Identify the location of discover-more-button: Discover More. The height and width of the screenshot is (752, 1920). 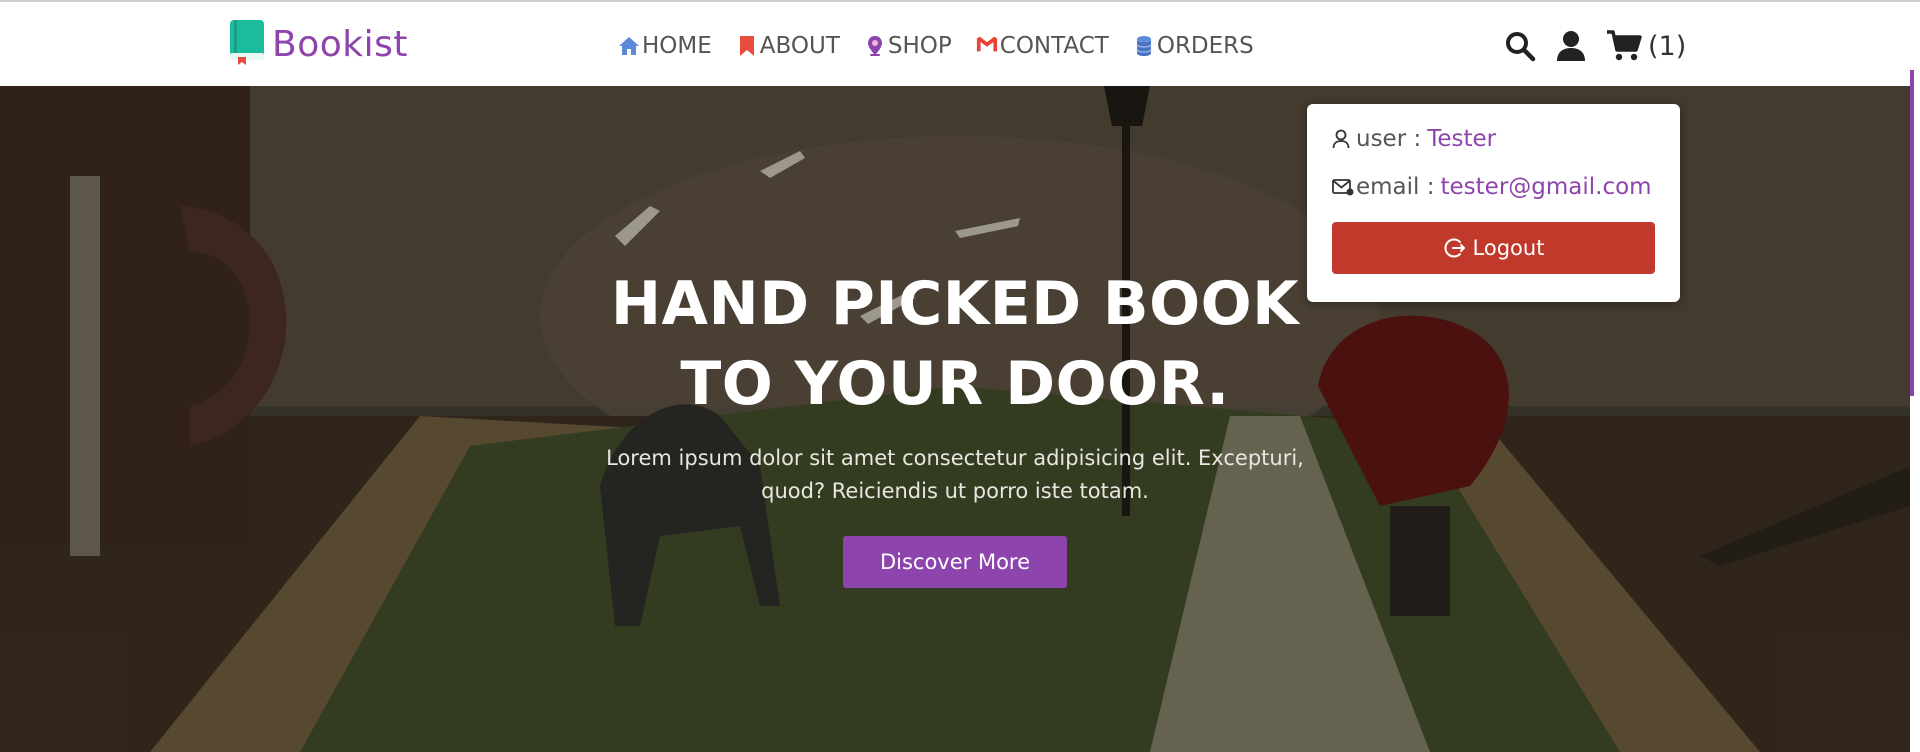
(955, 562).